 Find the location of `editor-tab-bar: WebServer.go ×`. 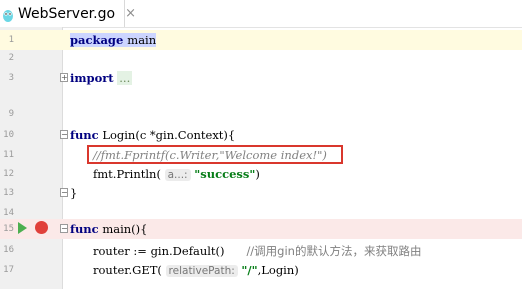

editor-tab-bar: WebServer.go × is located at coordinates (261, 14).